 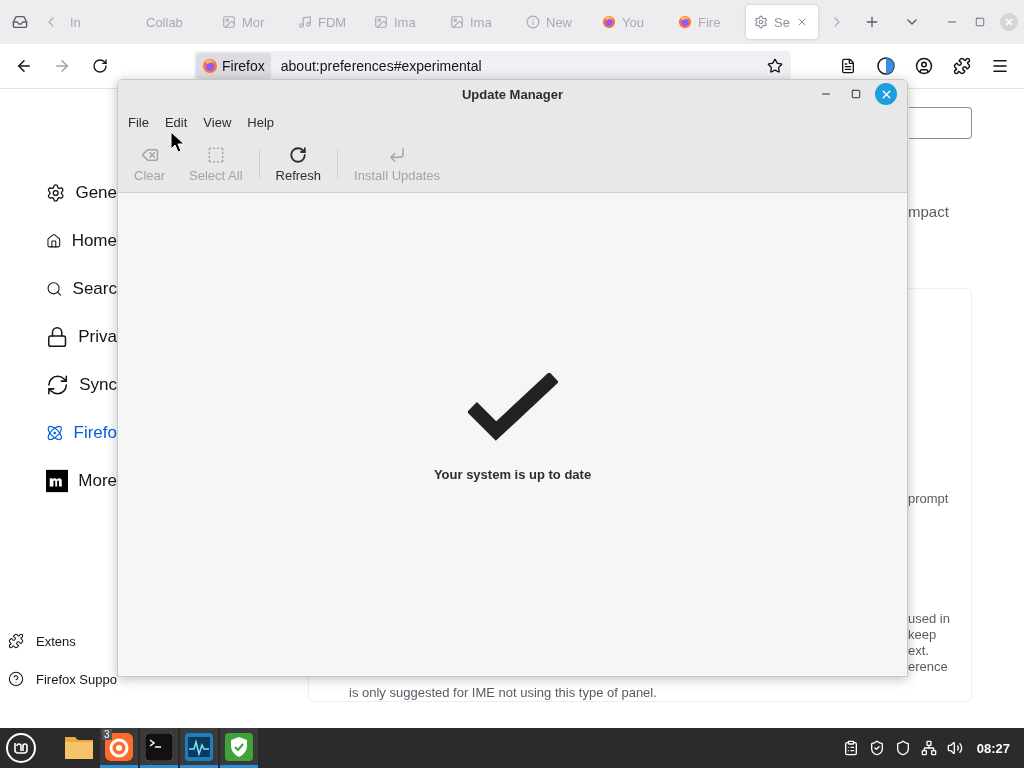 I want to click on sidebar-item: Home, so click(x=81, y=241).